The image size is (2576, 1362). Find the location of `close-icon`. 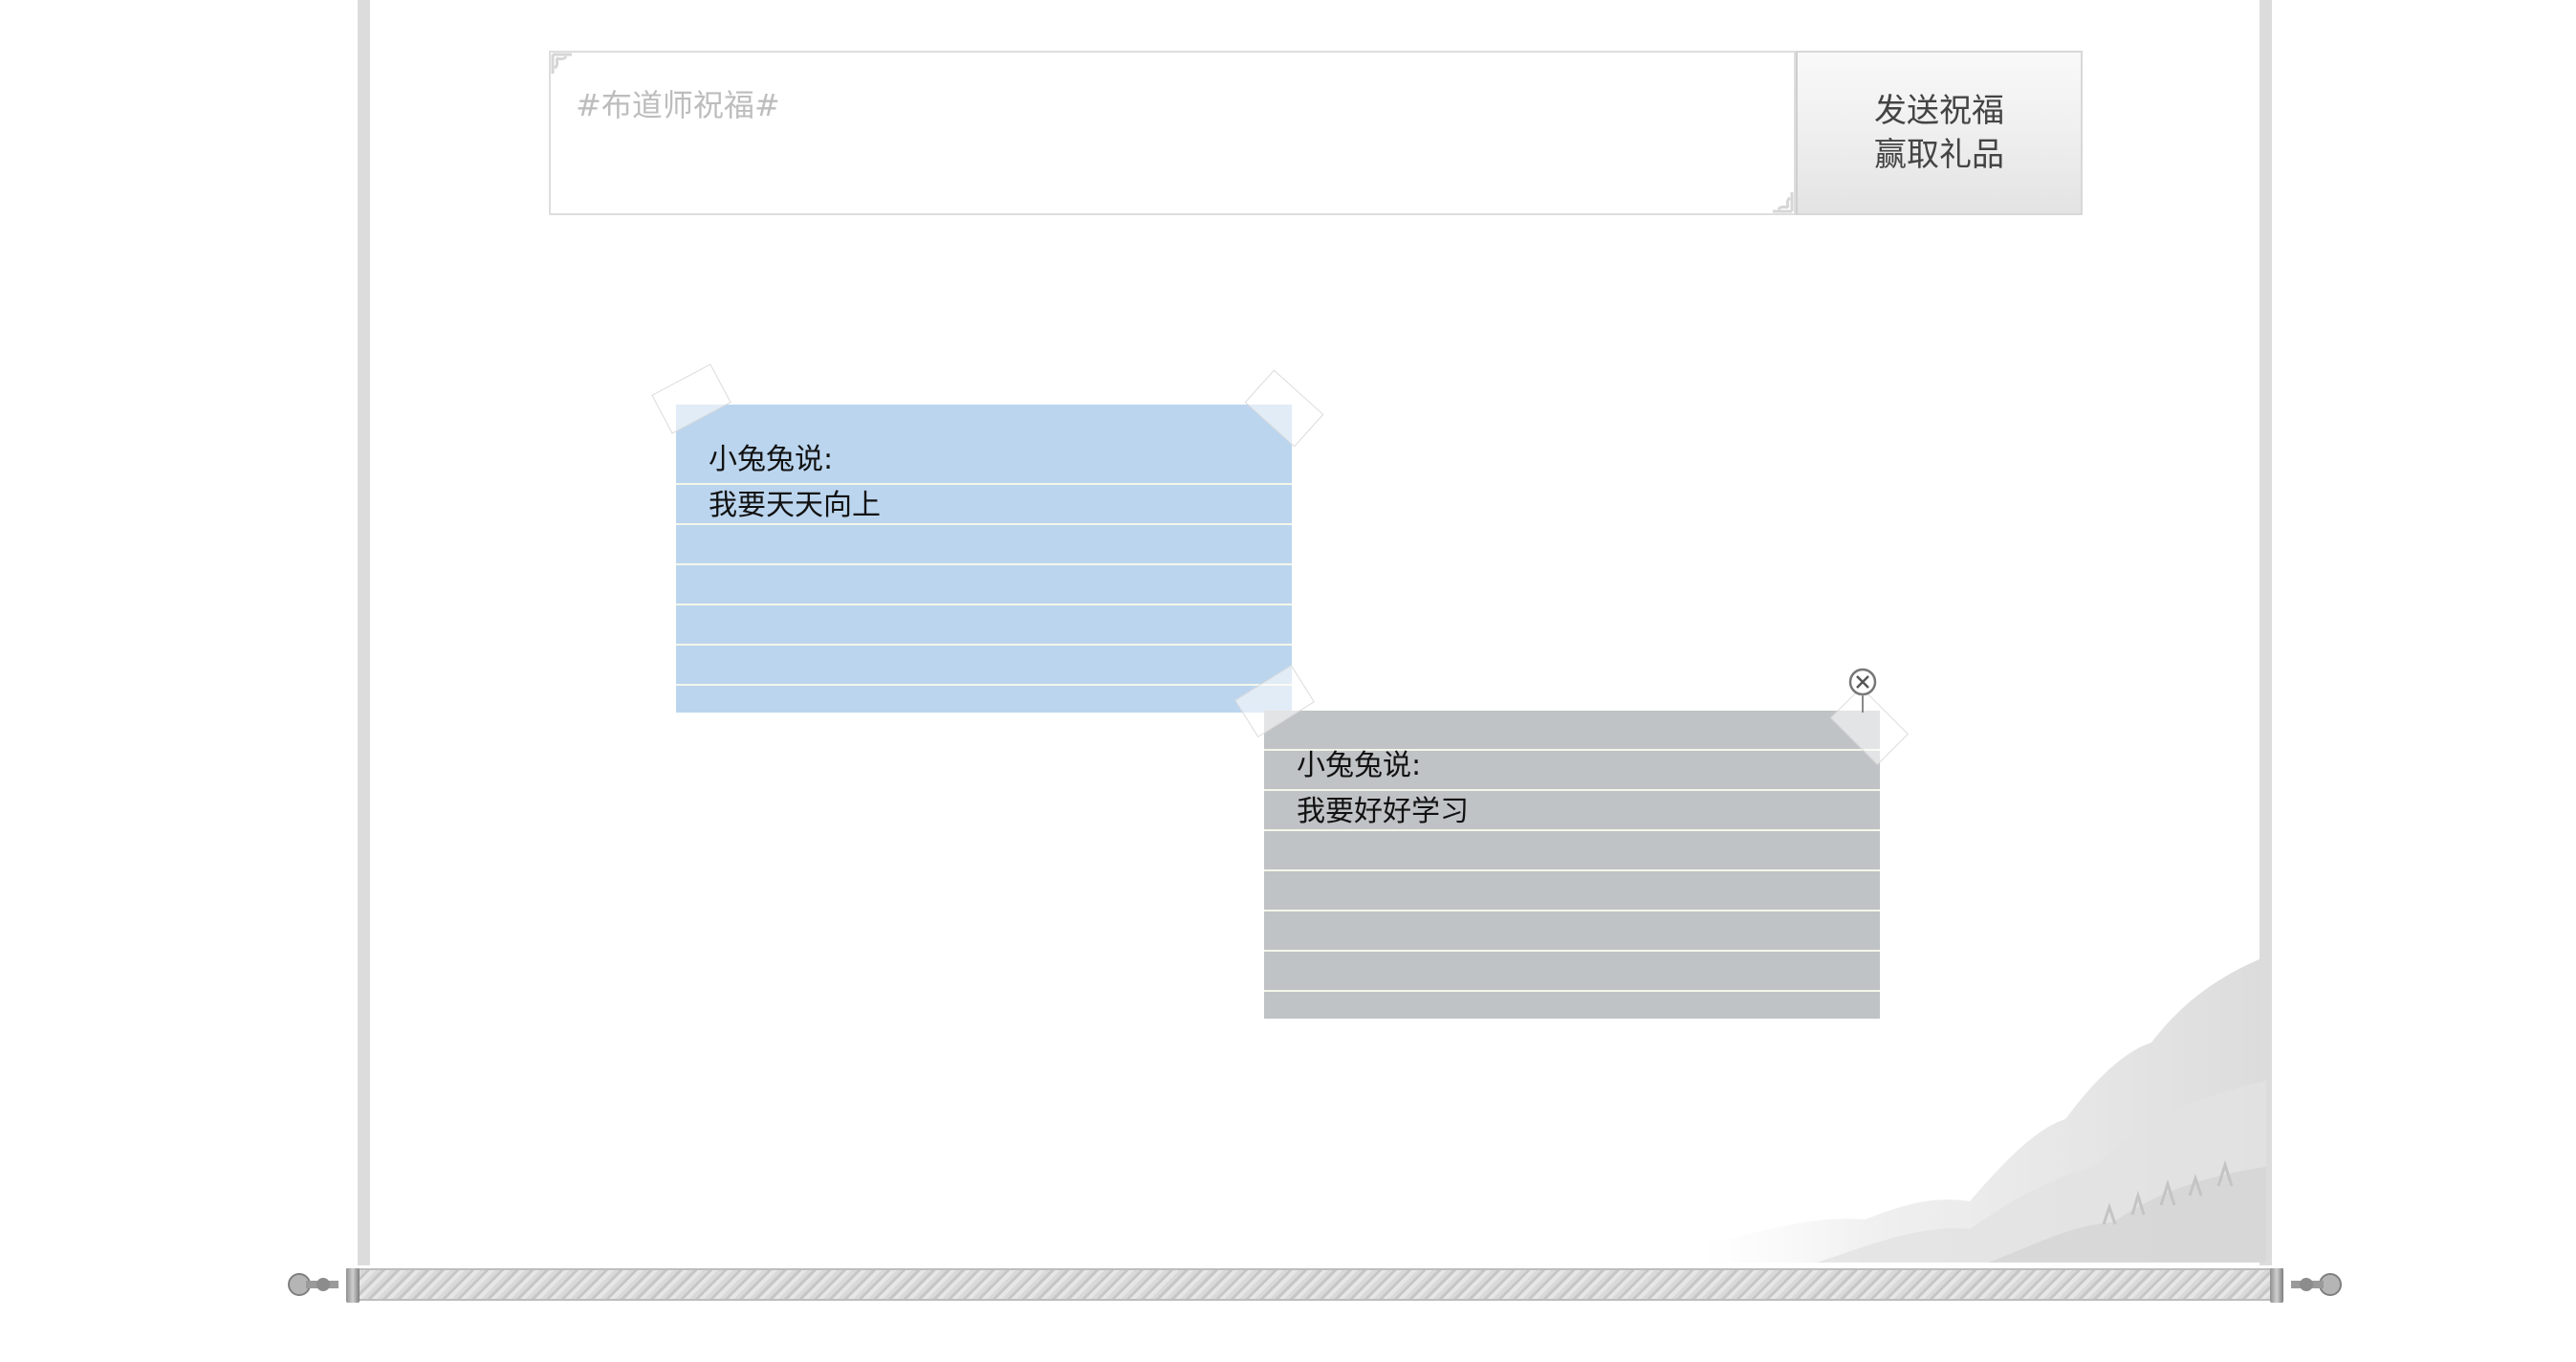

close-icon is located at coordinates (1862, 690).